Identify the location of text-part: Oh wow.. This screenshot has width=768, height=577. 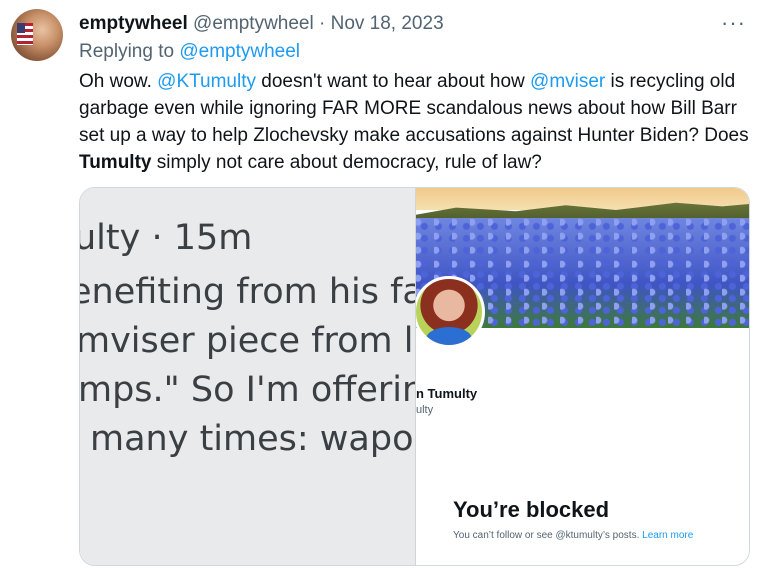
(118, 81).